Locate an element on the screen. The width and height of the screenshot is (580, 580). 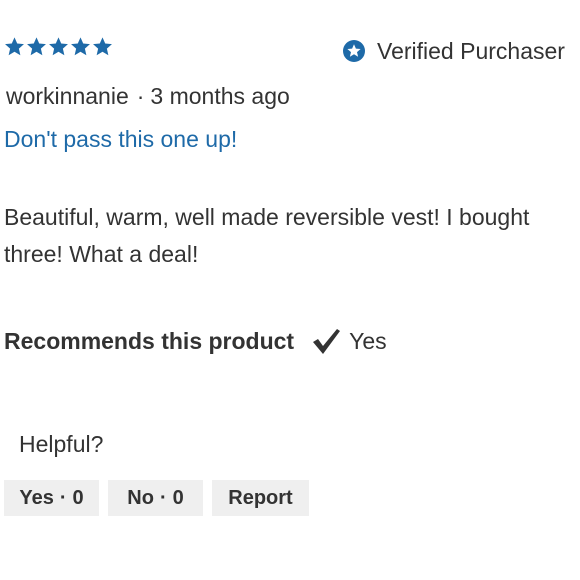
recommends-label: Recommends this product is located at coordinates (149, 341).